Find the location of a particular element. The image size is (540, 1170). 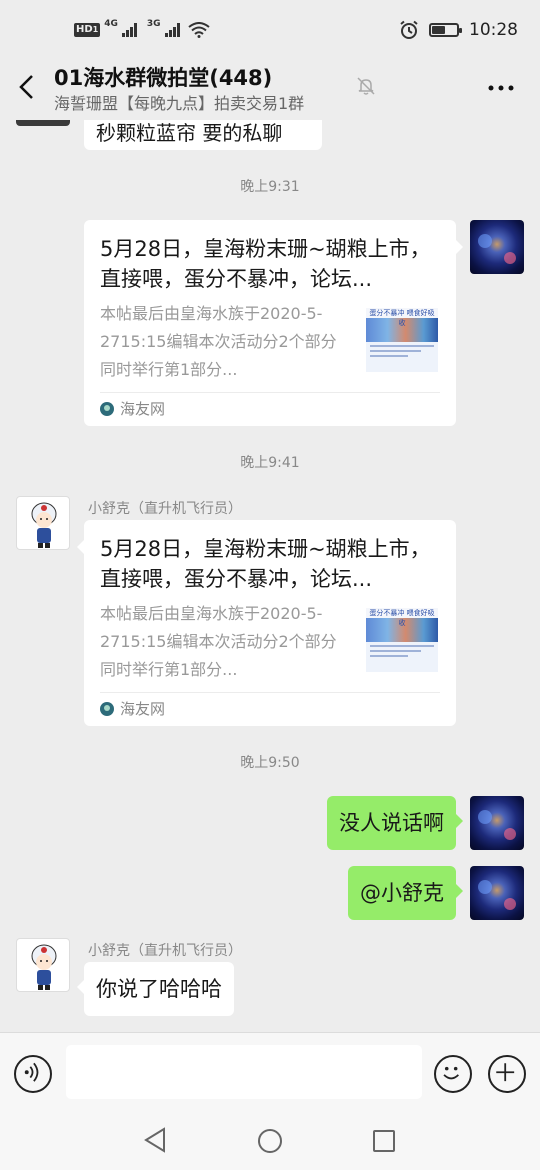

chat-subtitle: 海誓珊盟【每晚九点】拍卖交易1群 is located at coordinates (179, 103).